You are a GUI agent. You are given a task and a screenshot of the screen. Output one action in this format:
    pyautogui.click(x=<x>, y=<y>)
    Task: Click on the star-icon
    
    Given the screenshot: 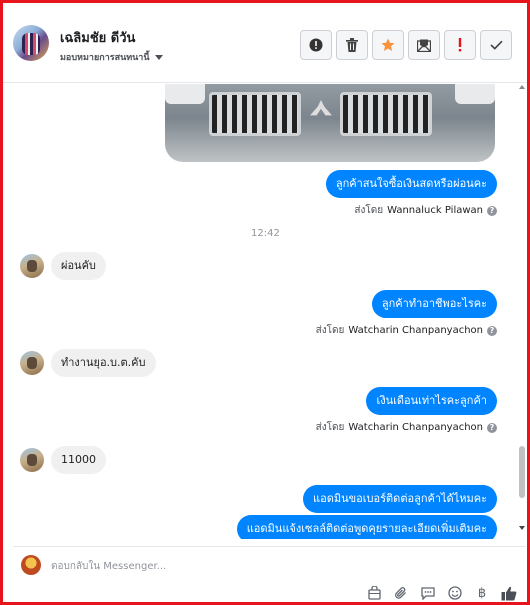 What is the action you would take?
    pyautogui.click(x=388, y=44)
    